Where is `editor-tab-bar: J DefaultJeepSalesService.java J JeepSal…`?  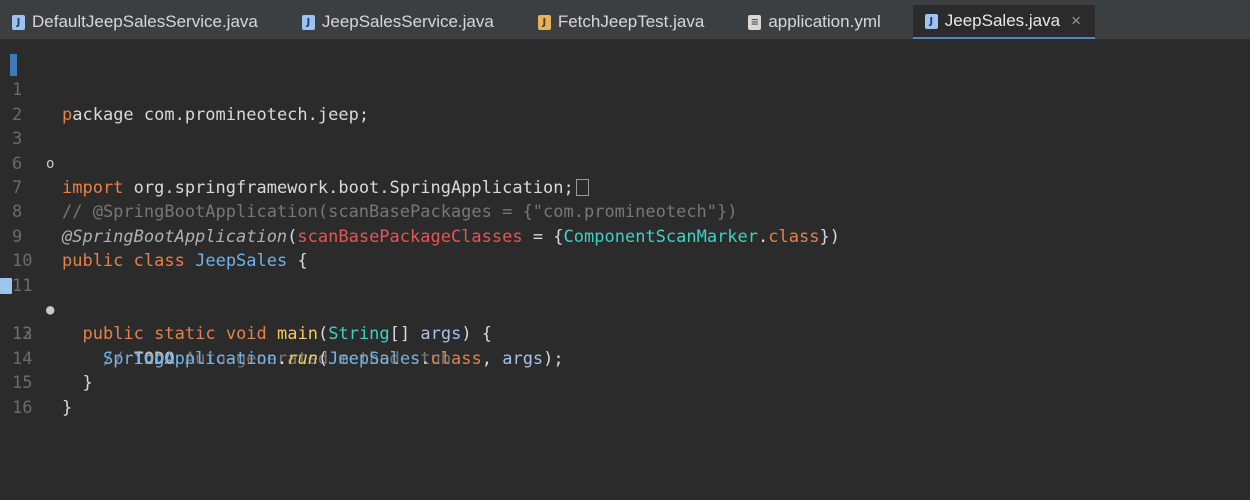
editor-tab-bar: J DefaultJeepSalesService.java J JeepSal… is located at coordinates (625, 20).